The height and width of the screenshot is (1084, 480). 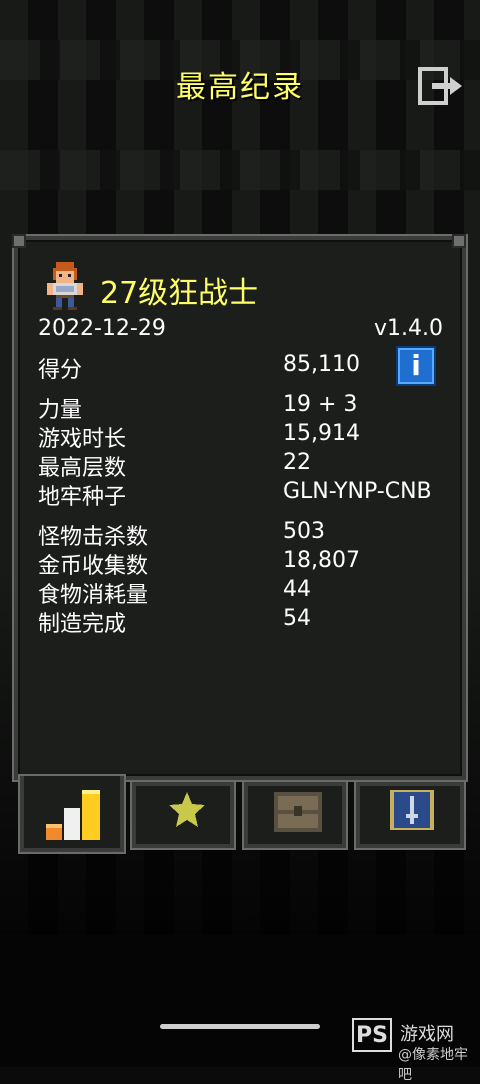 What do you see at coordinates (102, 328) in the screenshot?
I see `record-date: 2022-12-29` at bounding box center [102, 328].